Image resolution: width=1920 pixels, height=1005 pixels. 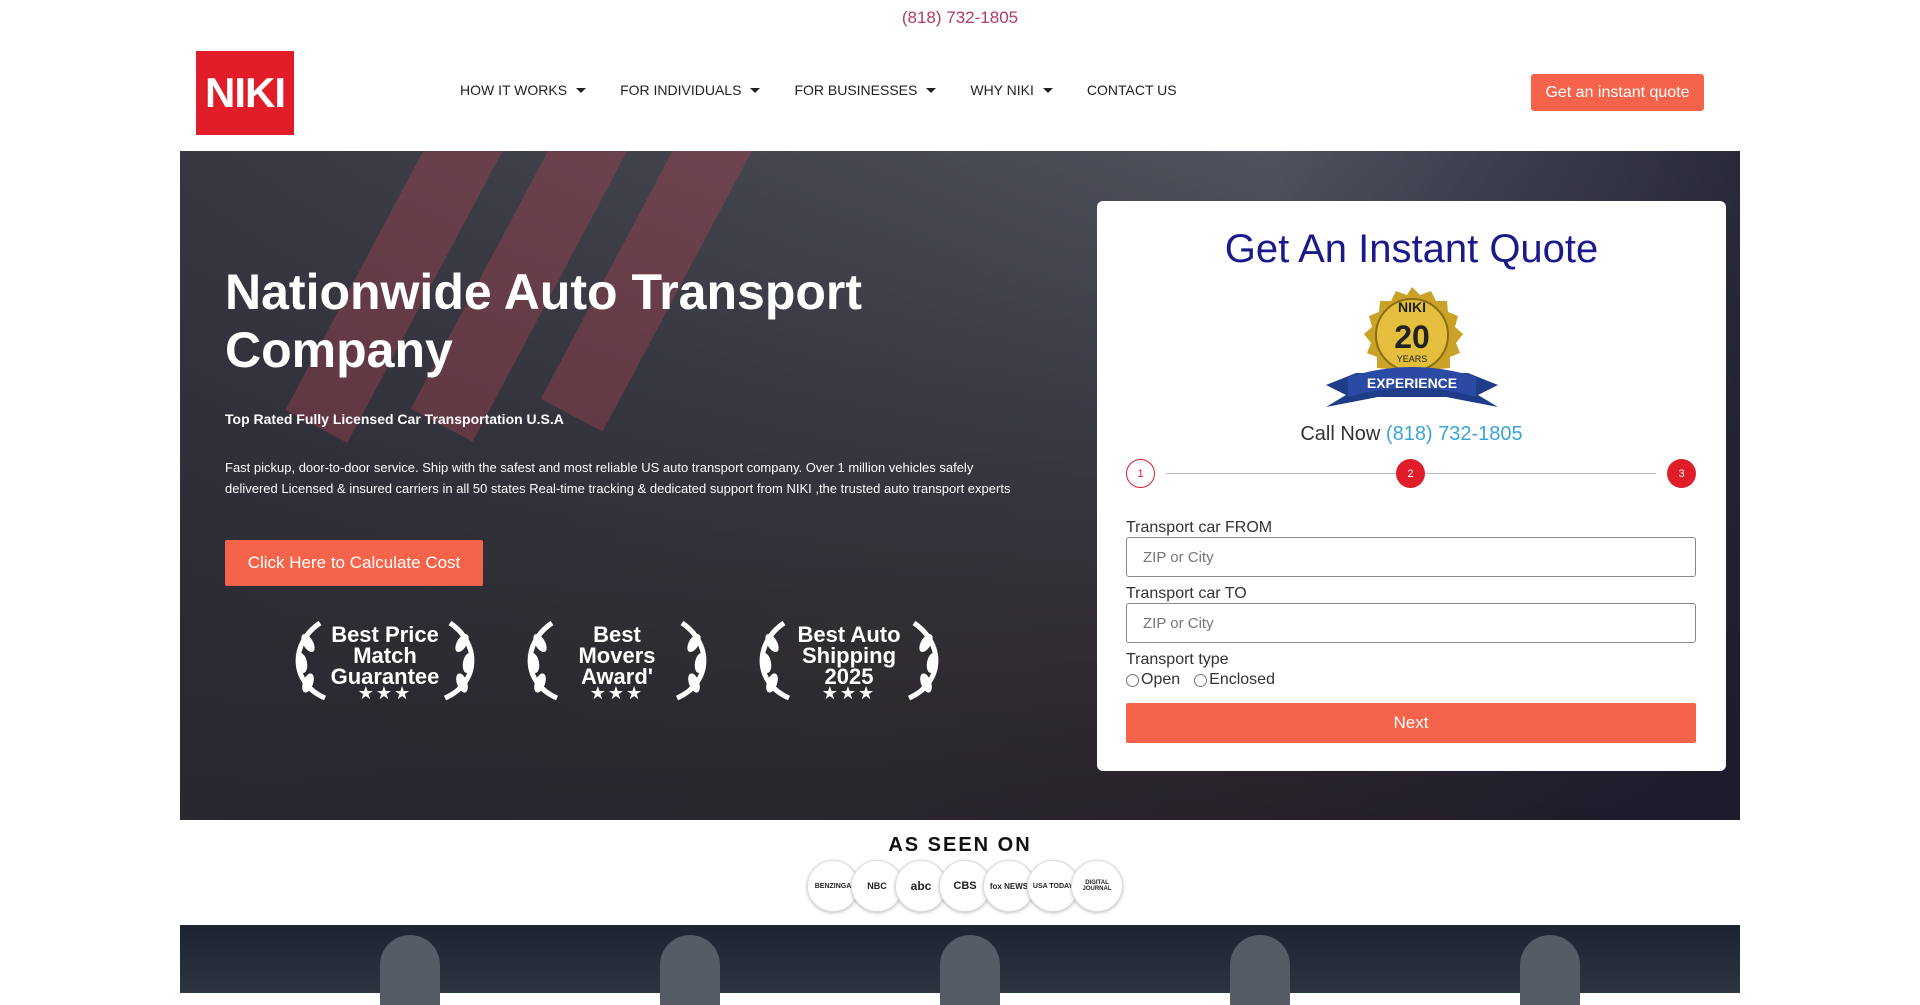 What do you see at coordinates (1411, 723) in the screenshot?
I see `next-button: Next` at bounding box center [1411, 723].